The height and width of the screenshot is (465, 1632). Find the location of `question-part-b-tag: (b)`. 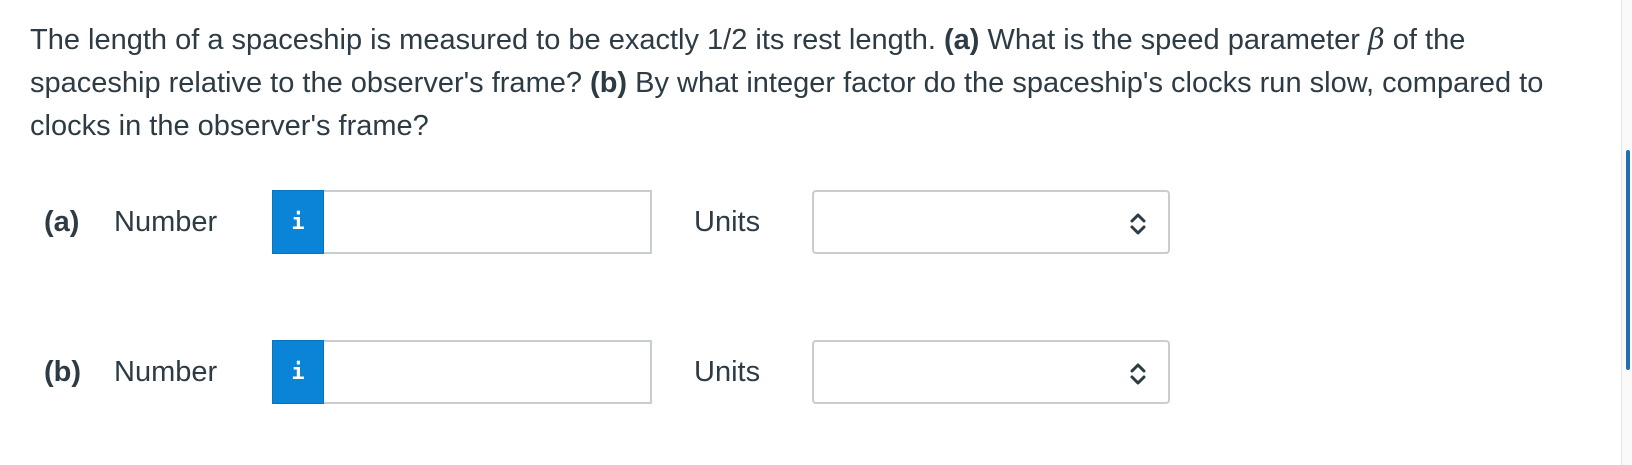

question-part-b-tag: (b) is located at coordinates (609, 83).